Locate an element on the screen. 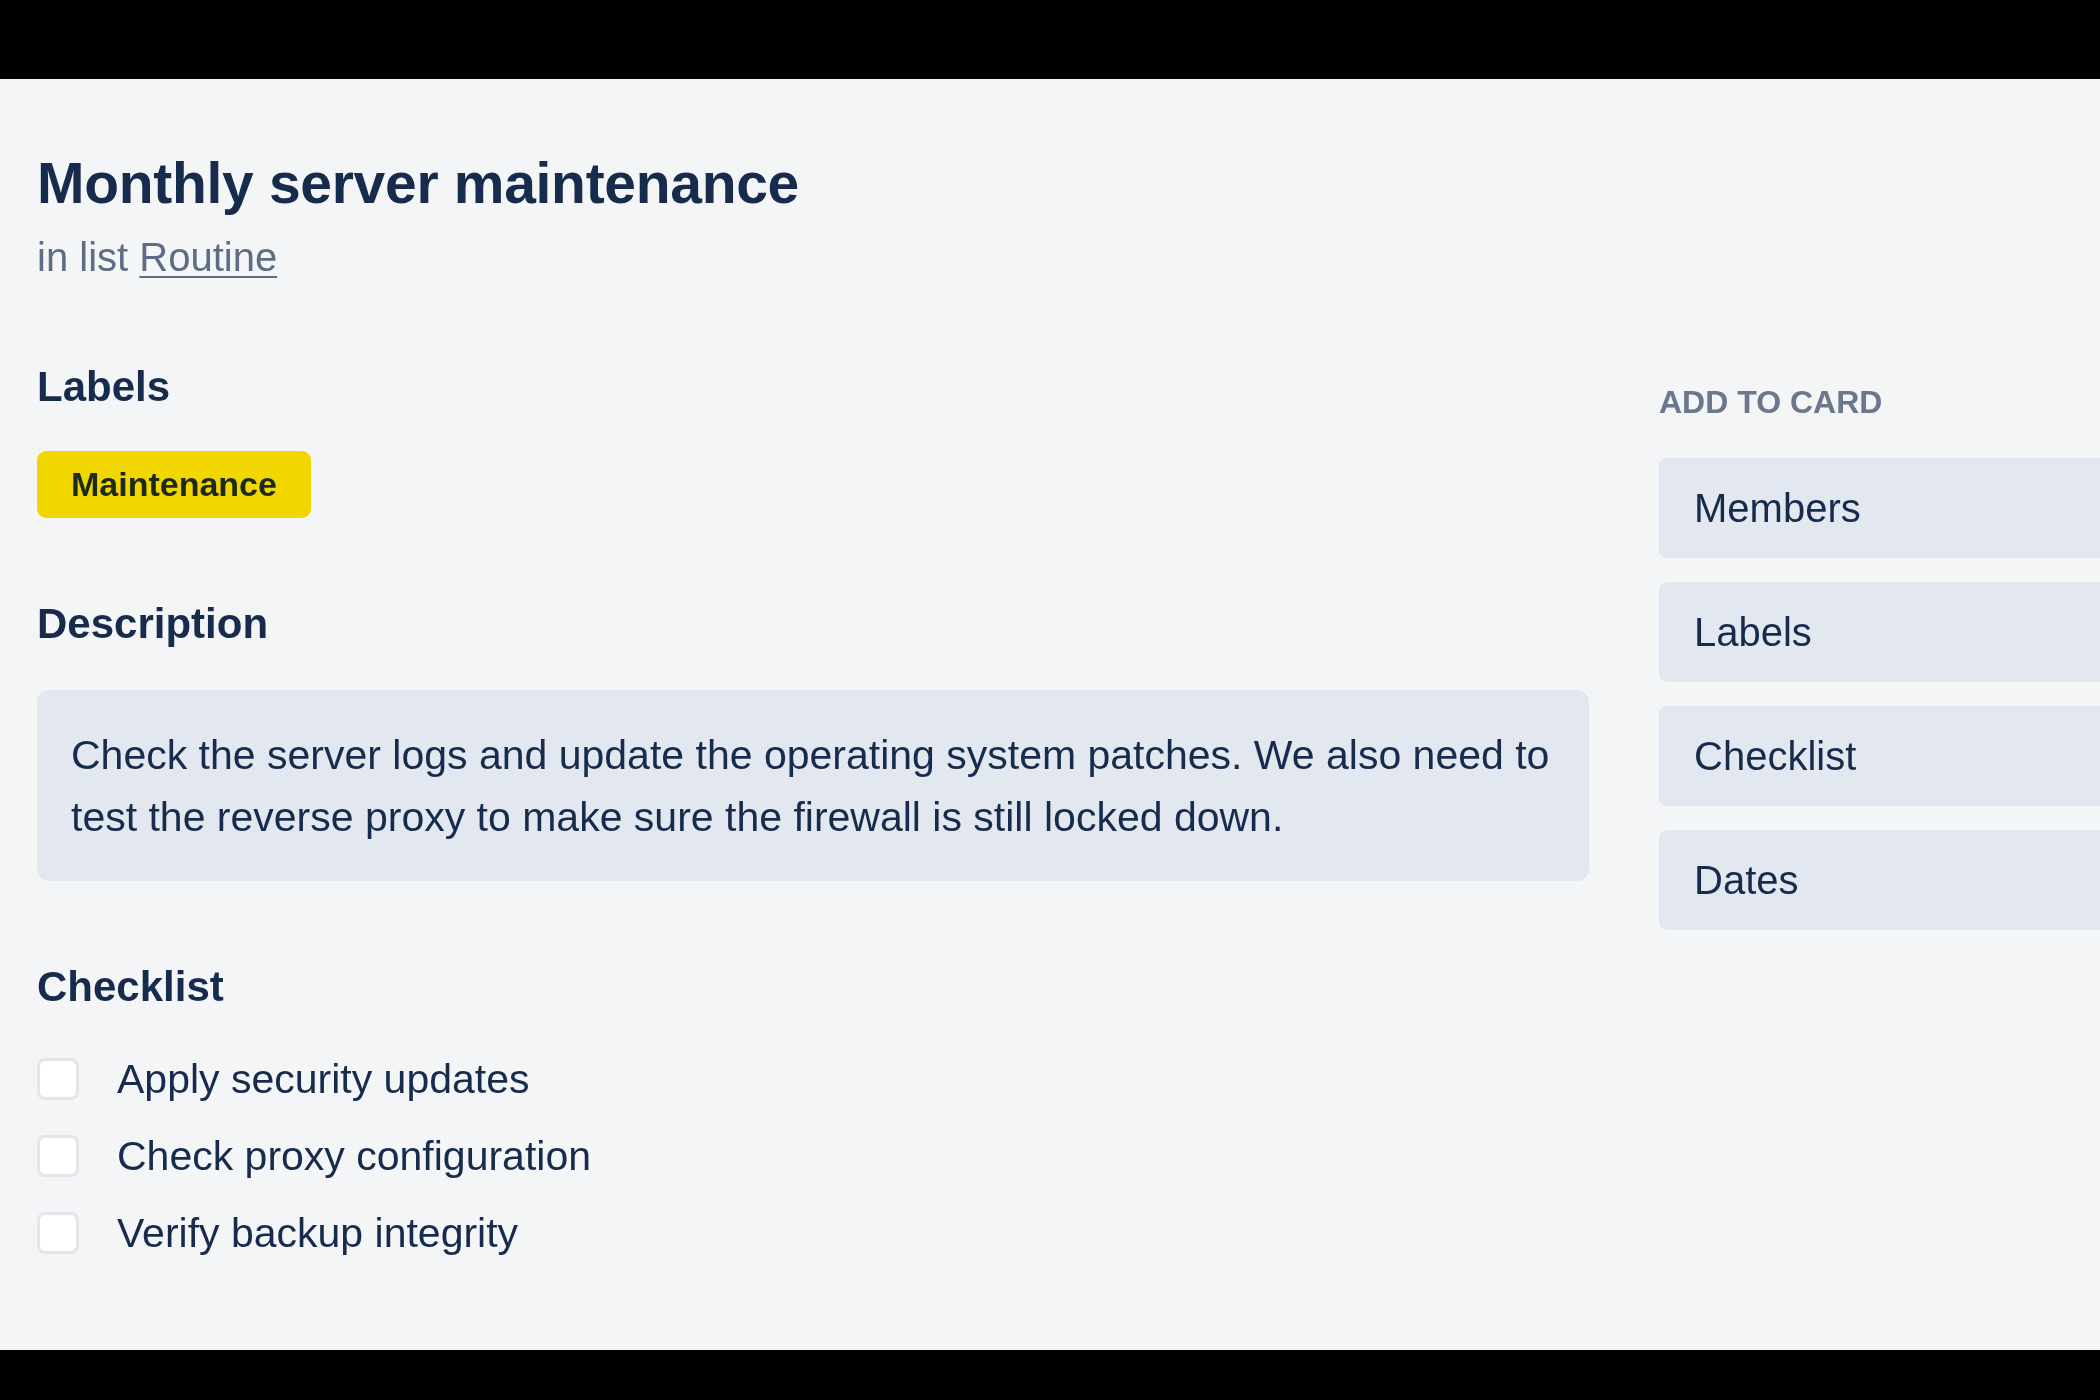 The height and width of the screenshot is (1400, 2100). labels-heading: Labels is located at coordinates (104, 387).